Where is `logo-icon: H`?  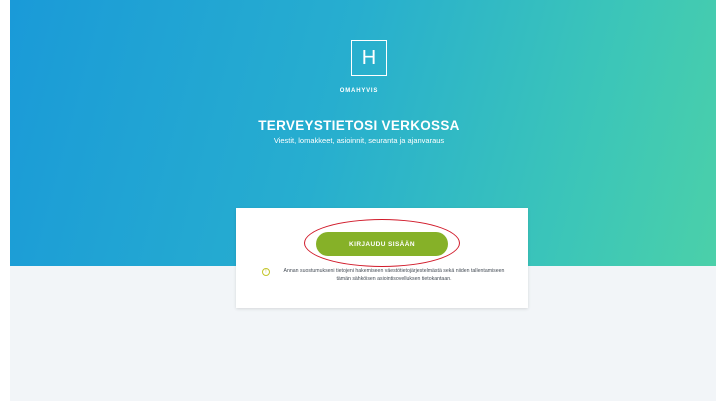
logo-icon: H is located at coordinates (369, 58).